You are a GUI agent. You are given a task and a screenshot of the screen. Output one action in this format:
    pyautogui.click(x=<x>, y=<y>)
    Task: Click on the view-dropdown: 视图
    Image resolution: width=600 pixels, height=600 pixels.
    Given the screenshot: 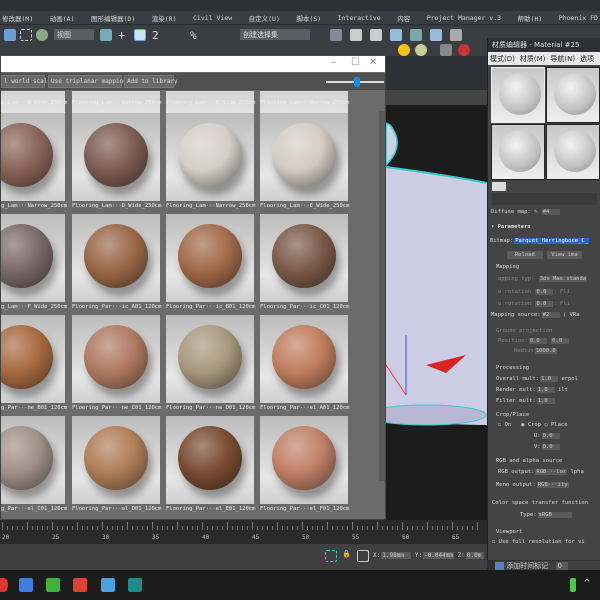 What is the action you would take?
    pyautogui.click(x=74, y=34)
    